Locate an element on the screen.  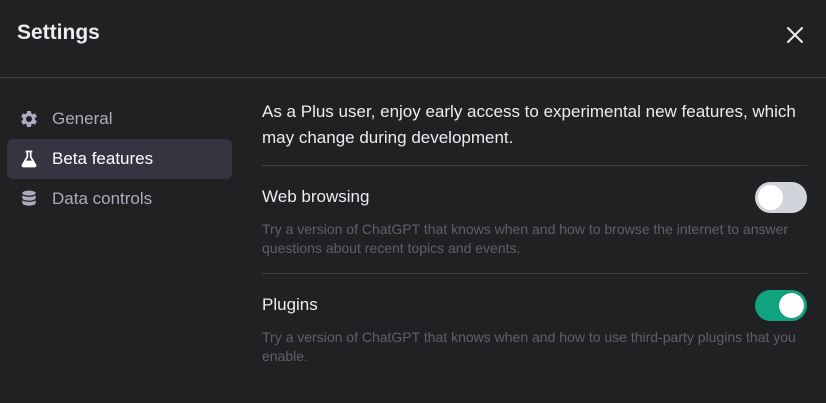
sidebar-item-label: General is located at coordinates (82, 118).